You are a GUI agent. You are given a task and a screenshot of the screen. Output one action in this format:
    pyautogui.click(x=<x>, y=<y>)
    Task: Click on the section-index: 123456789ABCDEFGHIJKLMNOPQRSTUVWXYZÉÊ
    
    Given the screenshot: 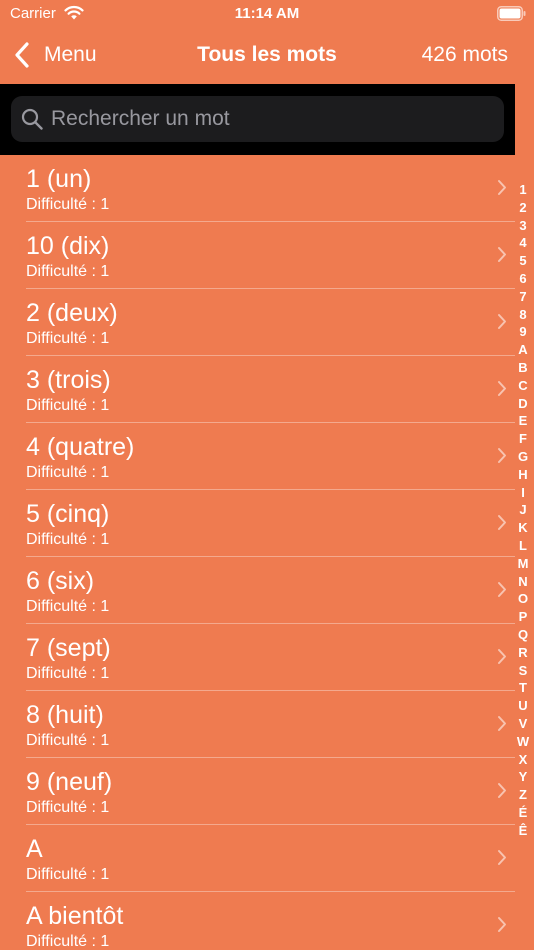 What is the action you would take?
    pyautogui.click(x=523, y=510)
    